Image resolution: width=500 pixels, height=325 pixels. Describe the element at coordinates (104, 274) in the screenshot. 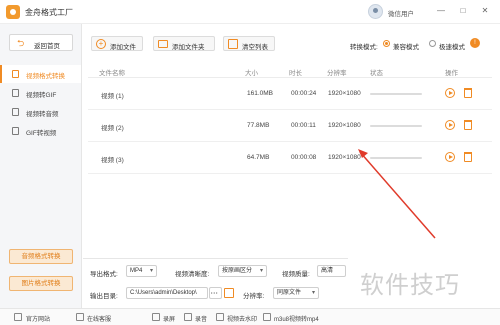

I see `output-format-label: 导出格式:` at that location.